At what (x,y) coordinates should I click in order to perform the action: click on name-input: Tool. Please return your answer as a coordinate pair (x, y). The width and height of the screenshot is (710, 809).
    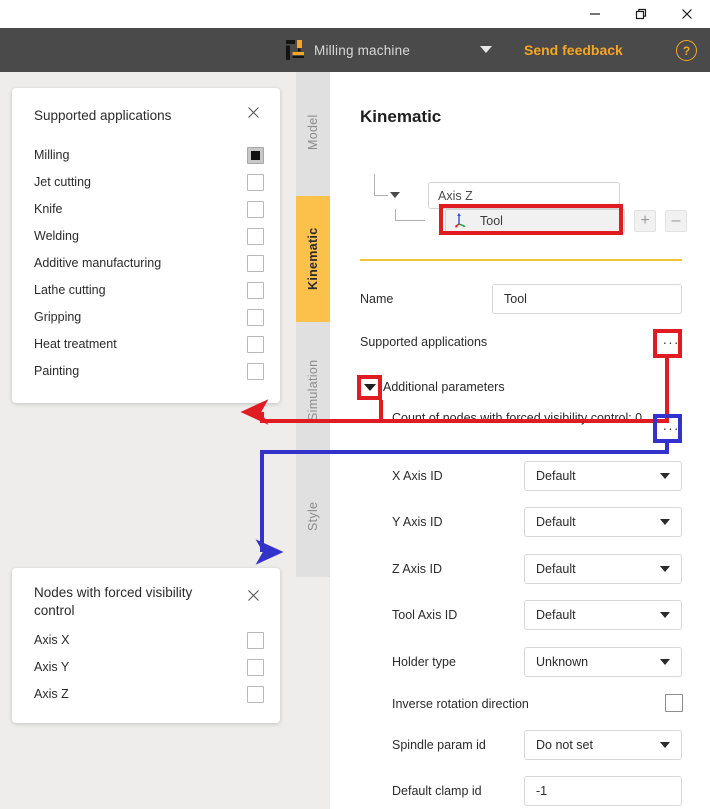
    Looking at the image, I should click on (587, 299).